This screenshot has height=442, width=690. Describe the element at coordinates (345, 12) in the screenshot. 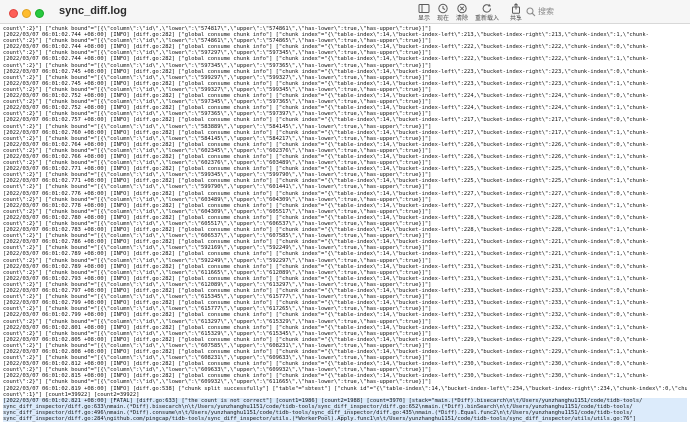

I see `title-bar: sync_diff.log 显示 现在 清除 重新载入 共享 搜索` at that location.